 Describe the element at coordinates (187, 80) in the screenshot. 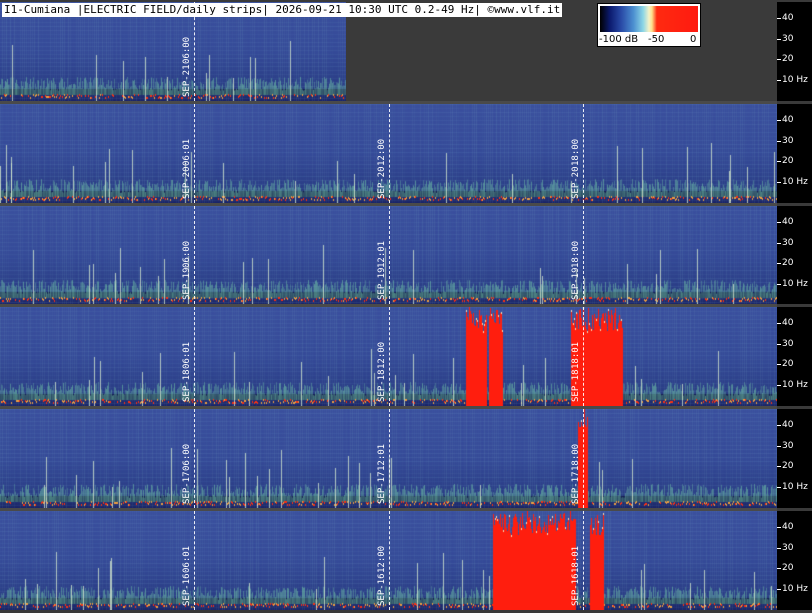

I see `date-label: SEP-21` at that location.